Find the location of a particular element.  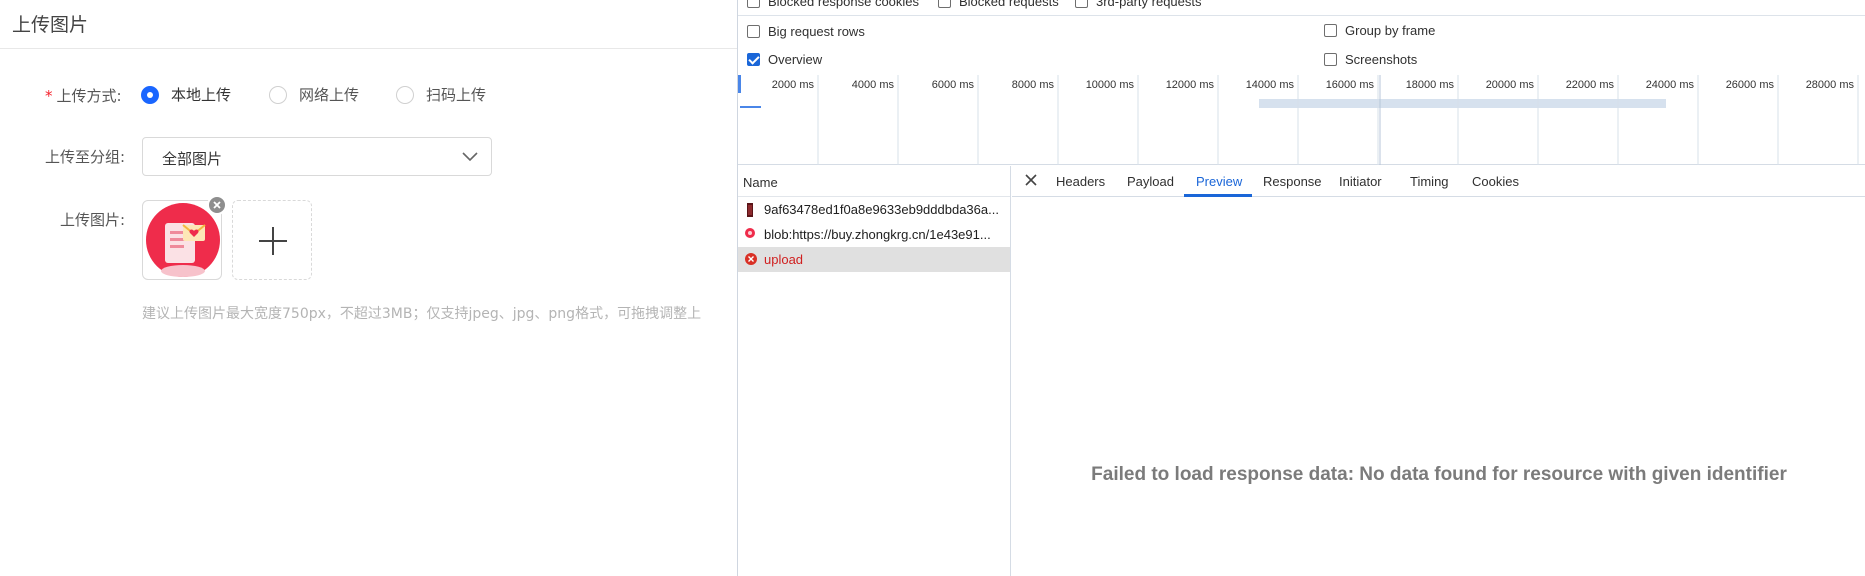

title-divider is located at coordinates (368, 48).